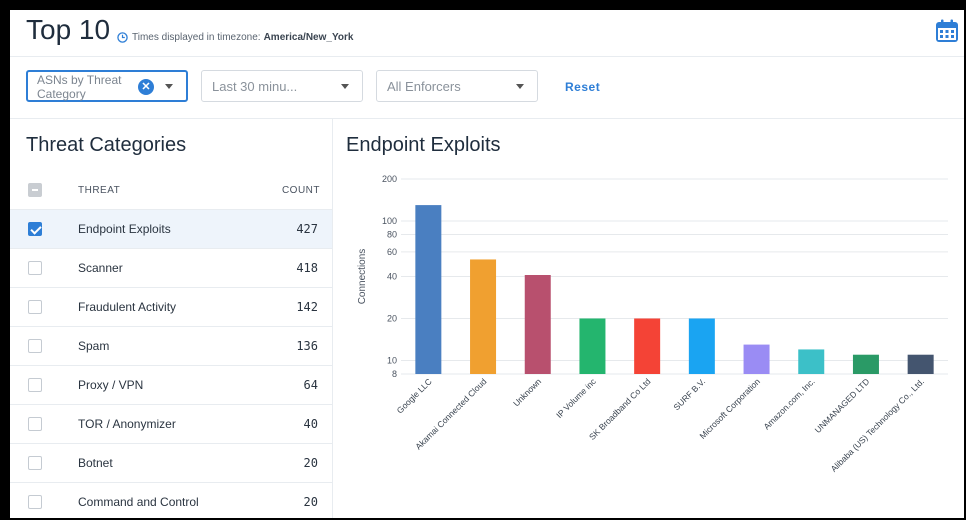 The image size is (966, 520). I want to click on threat-name: Botnet, so click(95, 463).